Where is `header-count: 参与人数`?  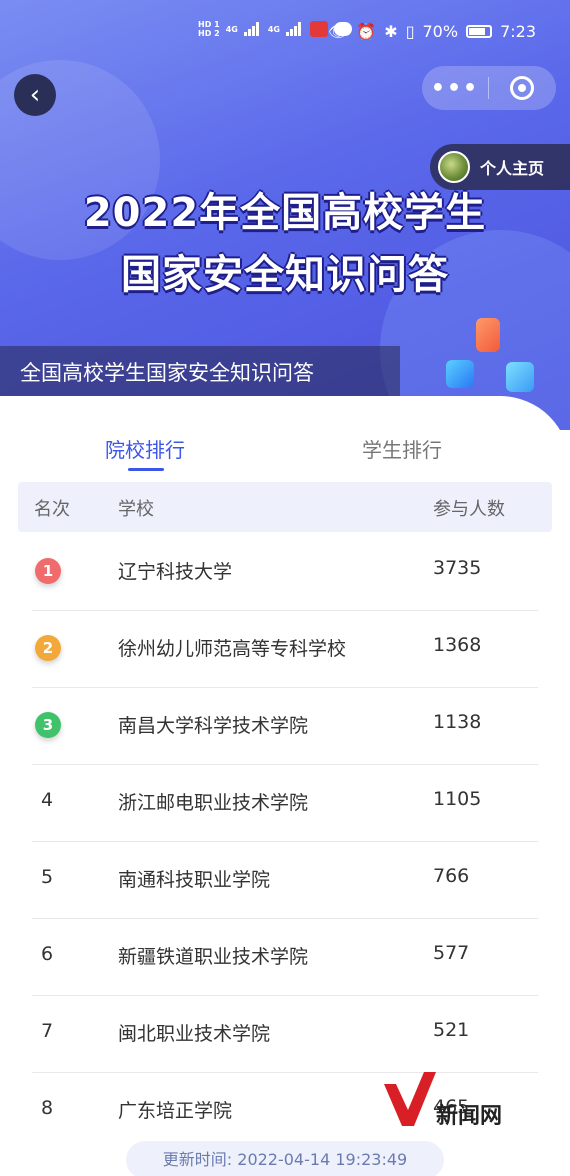
header-count: 参与人数 is located at coordinates (469, 509).